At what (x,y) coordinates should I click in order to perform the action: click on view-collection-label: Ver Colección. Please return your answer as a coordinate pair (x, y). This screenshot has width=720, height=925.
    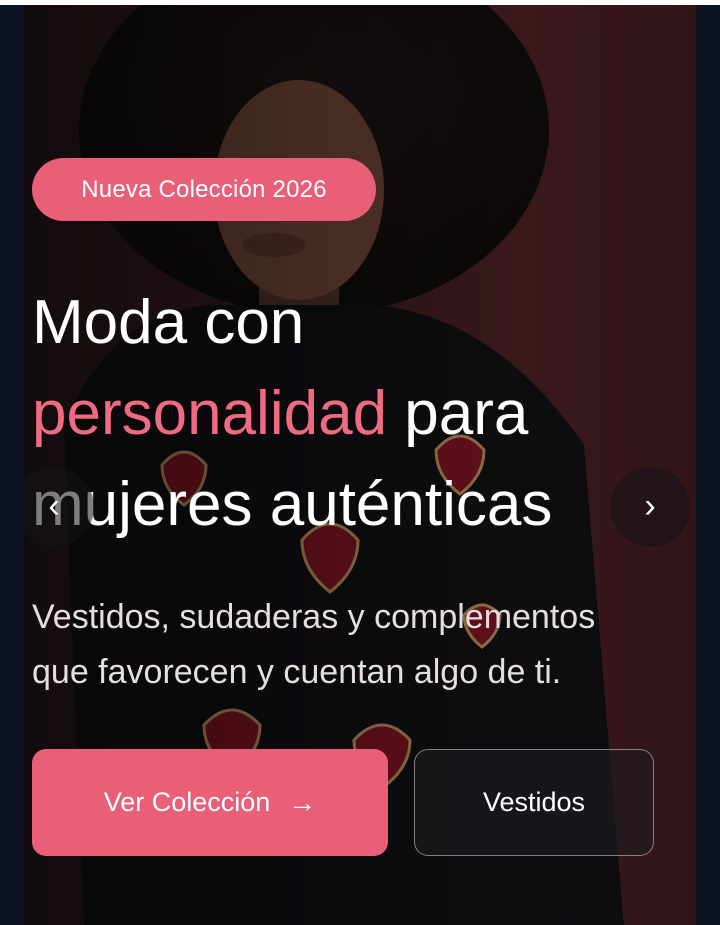
    Looking at the image, I should click on (187, 802).